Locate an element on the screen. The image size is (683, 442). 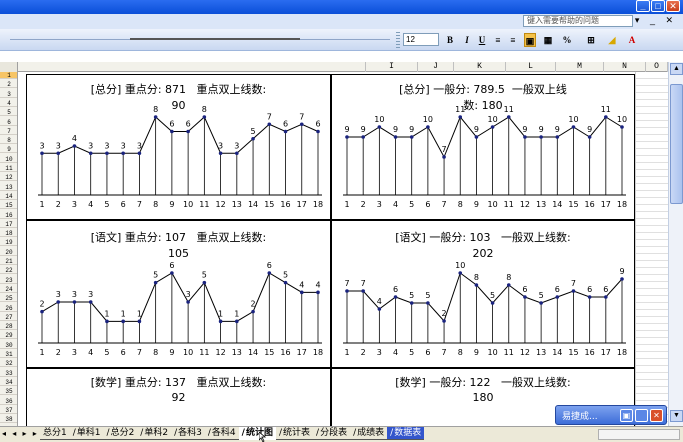
tab-sheet: 单科2 is located at coordinates (154, 433).